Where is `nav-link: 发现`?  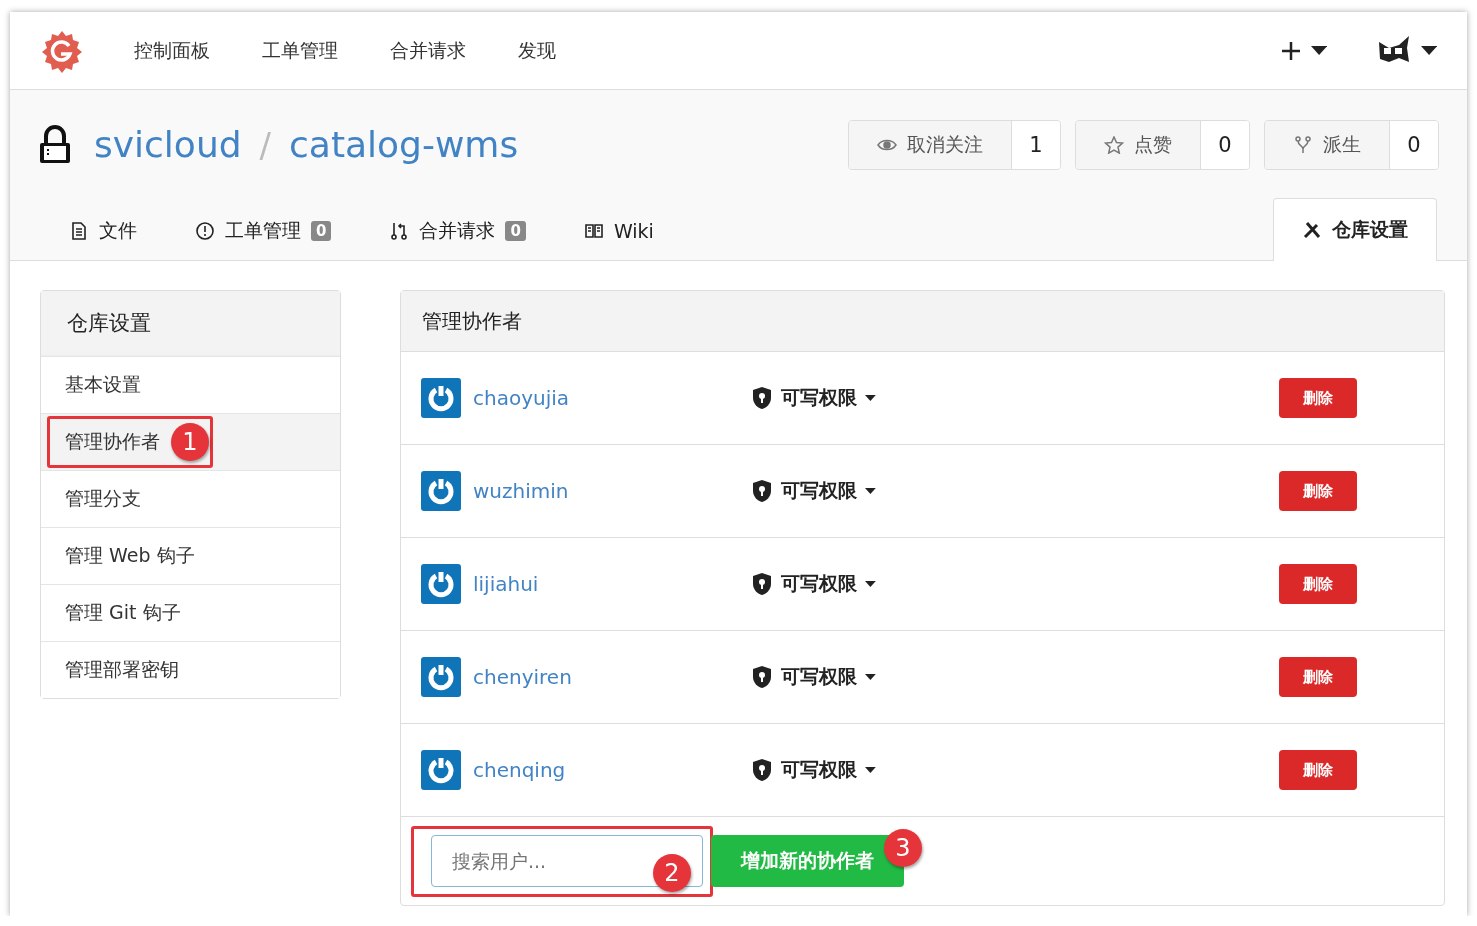
nav-link: 发现 is located at coordinates (537, 50).